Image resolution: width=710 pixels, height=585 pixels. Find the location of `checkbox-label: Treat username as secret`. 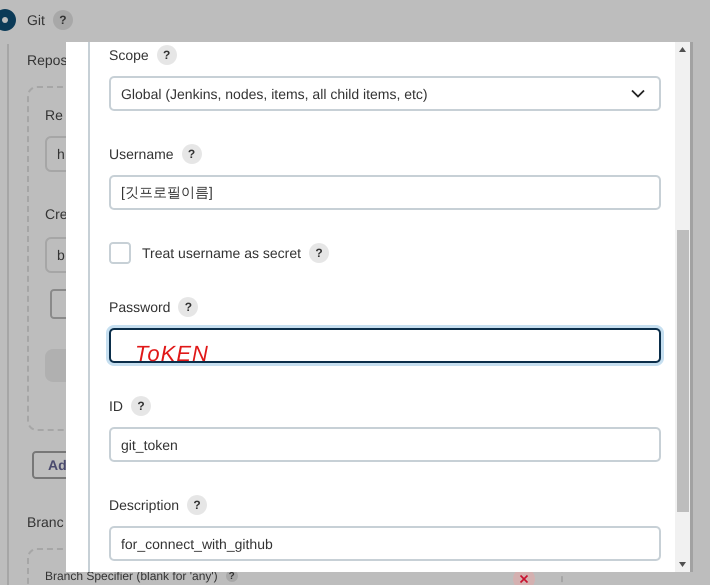

checkbox-label: Treat username as secret is located at coordinates (221, 253).